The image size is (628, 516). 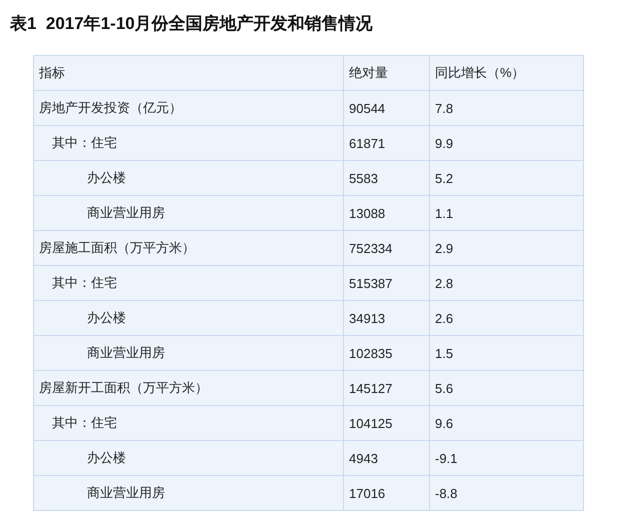 I want to click on table-cell: 5583, so click(x=387, y=178).